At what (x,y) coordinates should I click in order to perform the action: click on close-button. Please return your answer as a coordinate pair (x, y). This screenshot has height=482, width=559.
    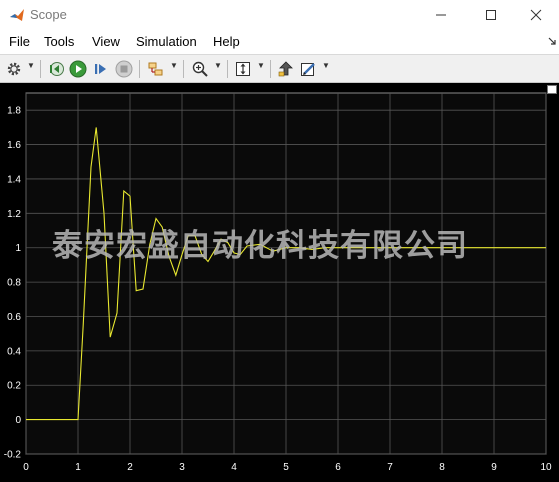
    Looking at the image, I should click on (536, 15).